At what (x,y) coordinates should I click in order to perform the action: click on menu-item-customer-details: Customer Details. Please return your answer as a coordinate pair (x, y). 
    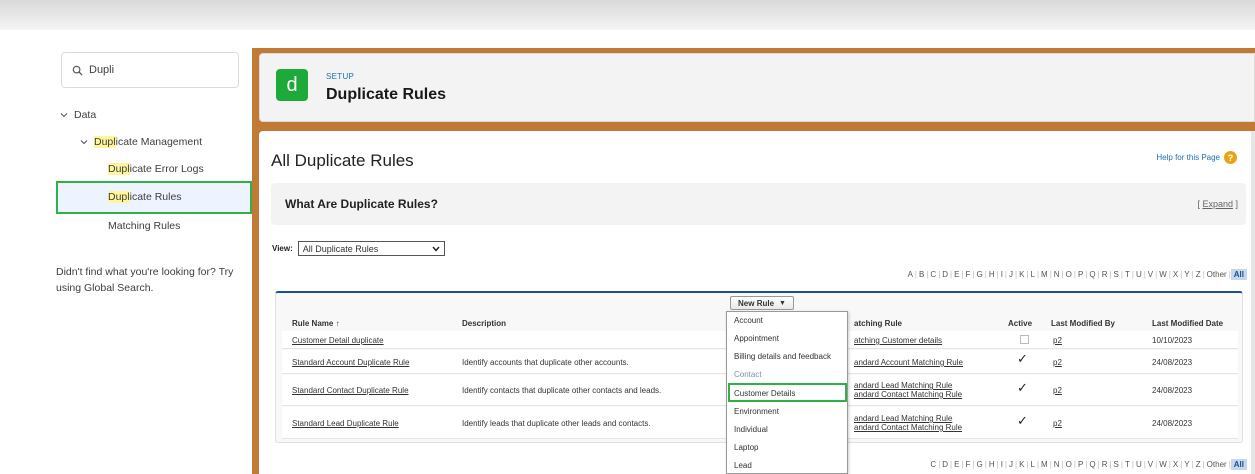
    Looking at the image, I should click on (787, 393).